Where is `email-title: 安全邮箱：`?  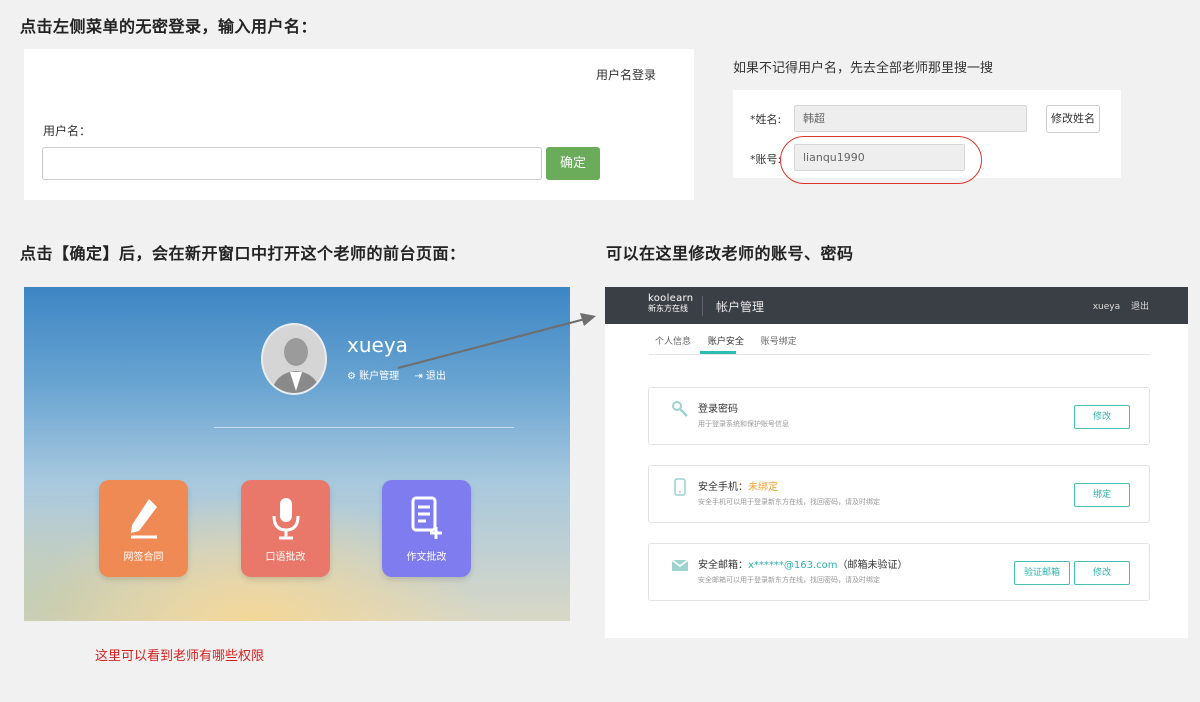
email-title: 安全邮箱： is located at coordinates (723, 565).